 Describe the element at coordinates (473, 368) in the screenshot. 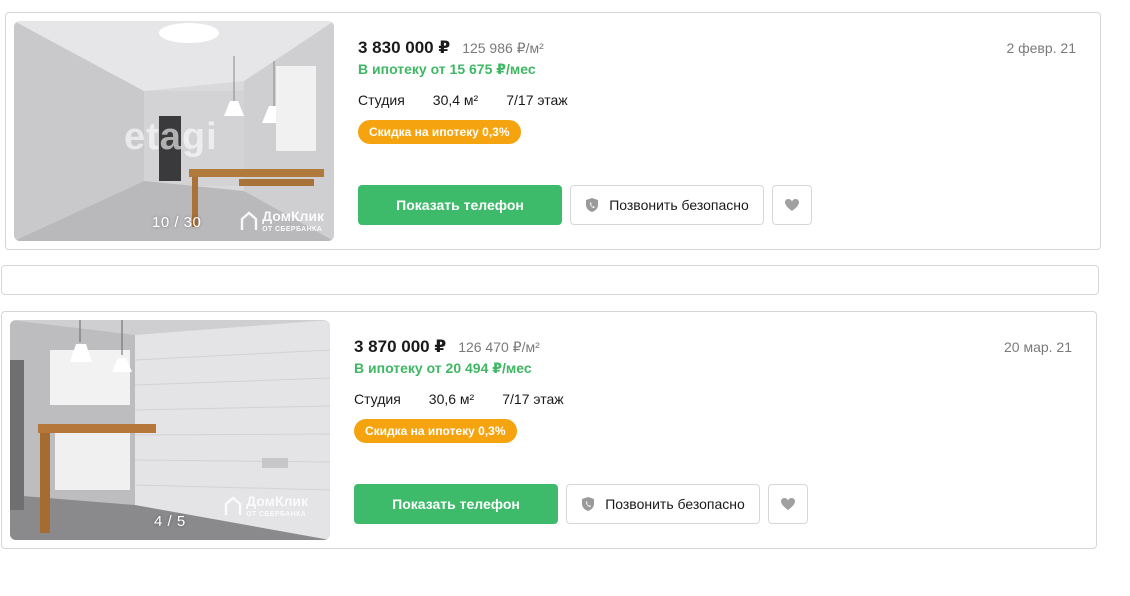

I see `mortgage-payment: В ипотеку от 20 494 ₽/мес` at that location.